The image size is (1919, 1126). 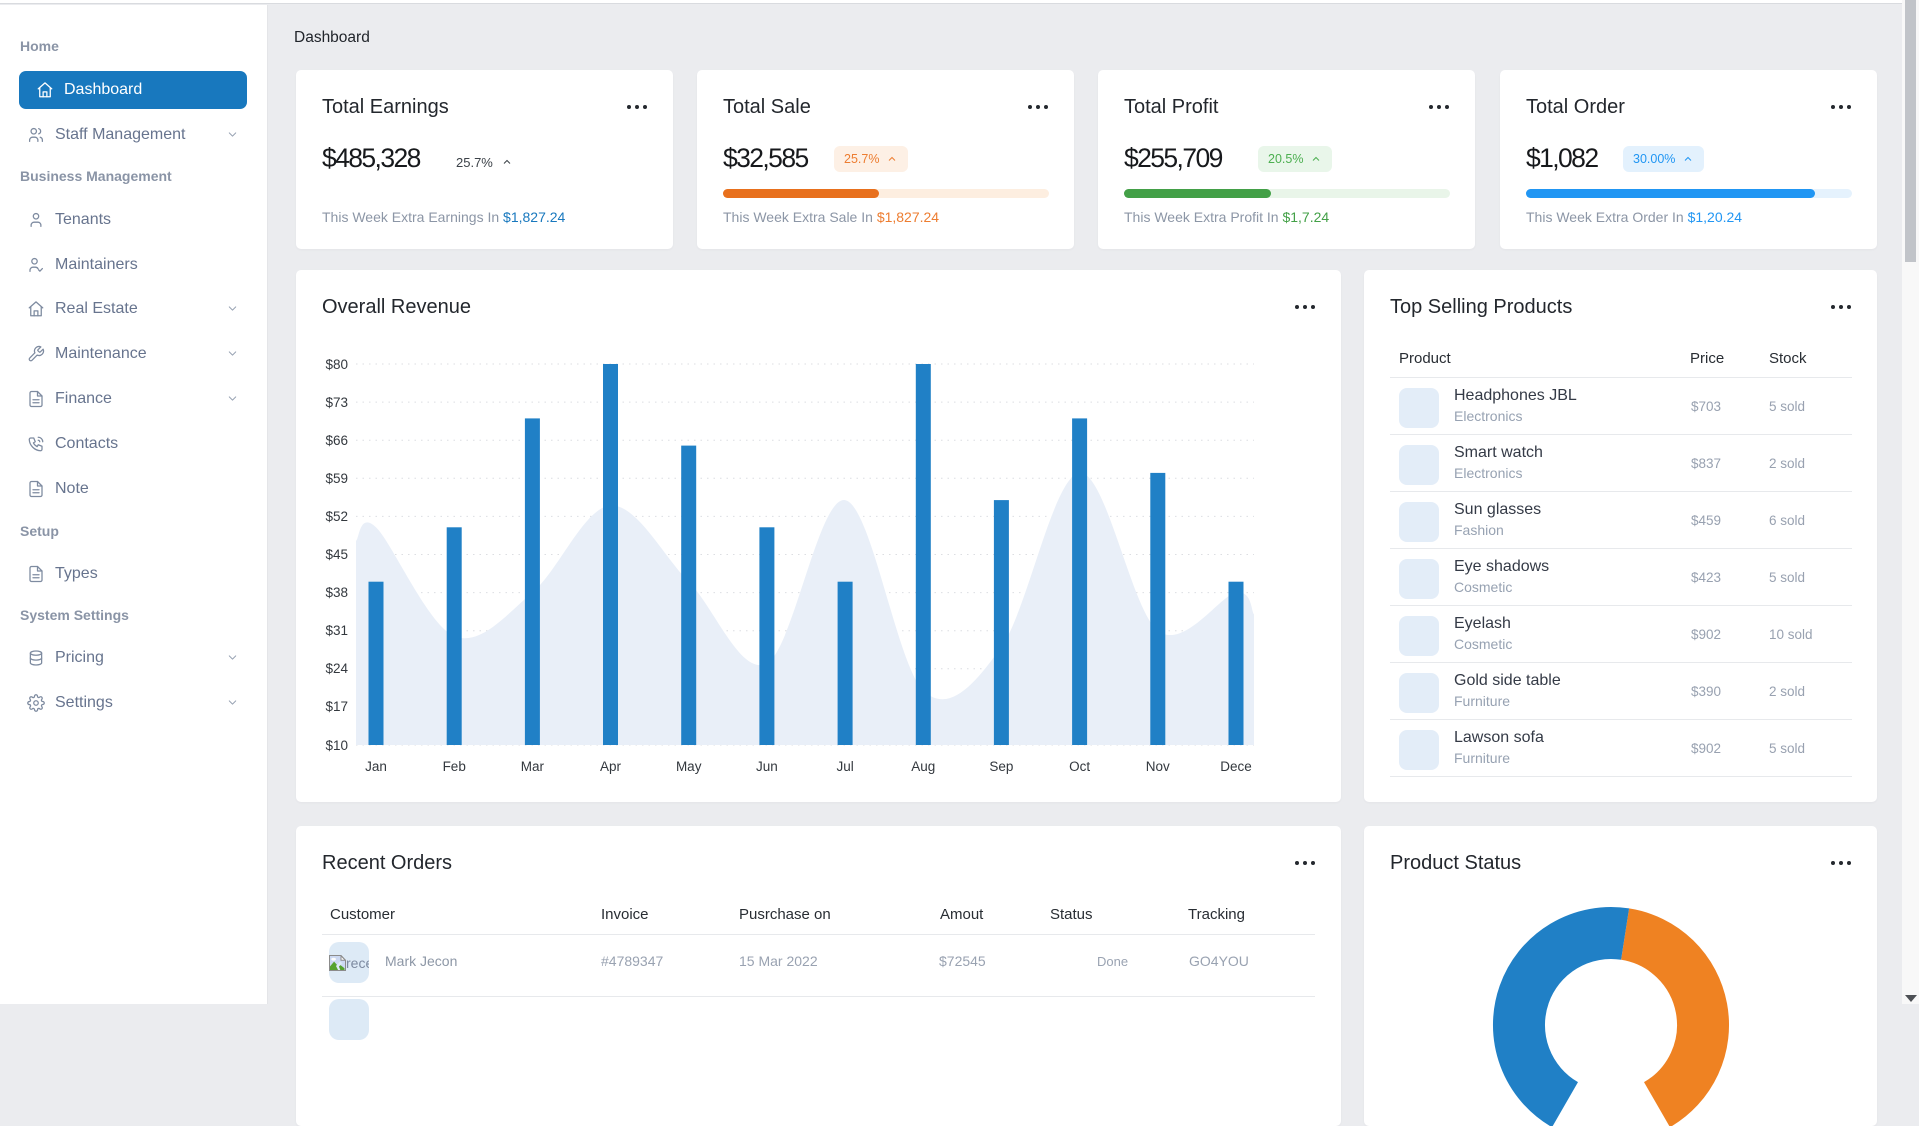 I want to click on svg-text: Jun, so click(x=767, y=766).